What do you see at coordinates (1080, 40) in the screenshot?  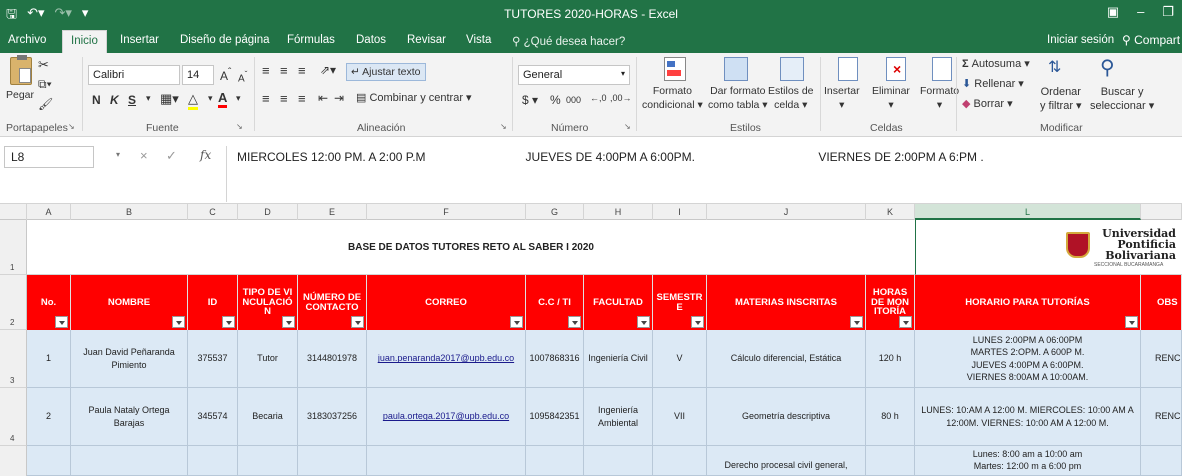 I see `sign-in-link: Iniciar sesión` at bounding box center [1080, 40].